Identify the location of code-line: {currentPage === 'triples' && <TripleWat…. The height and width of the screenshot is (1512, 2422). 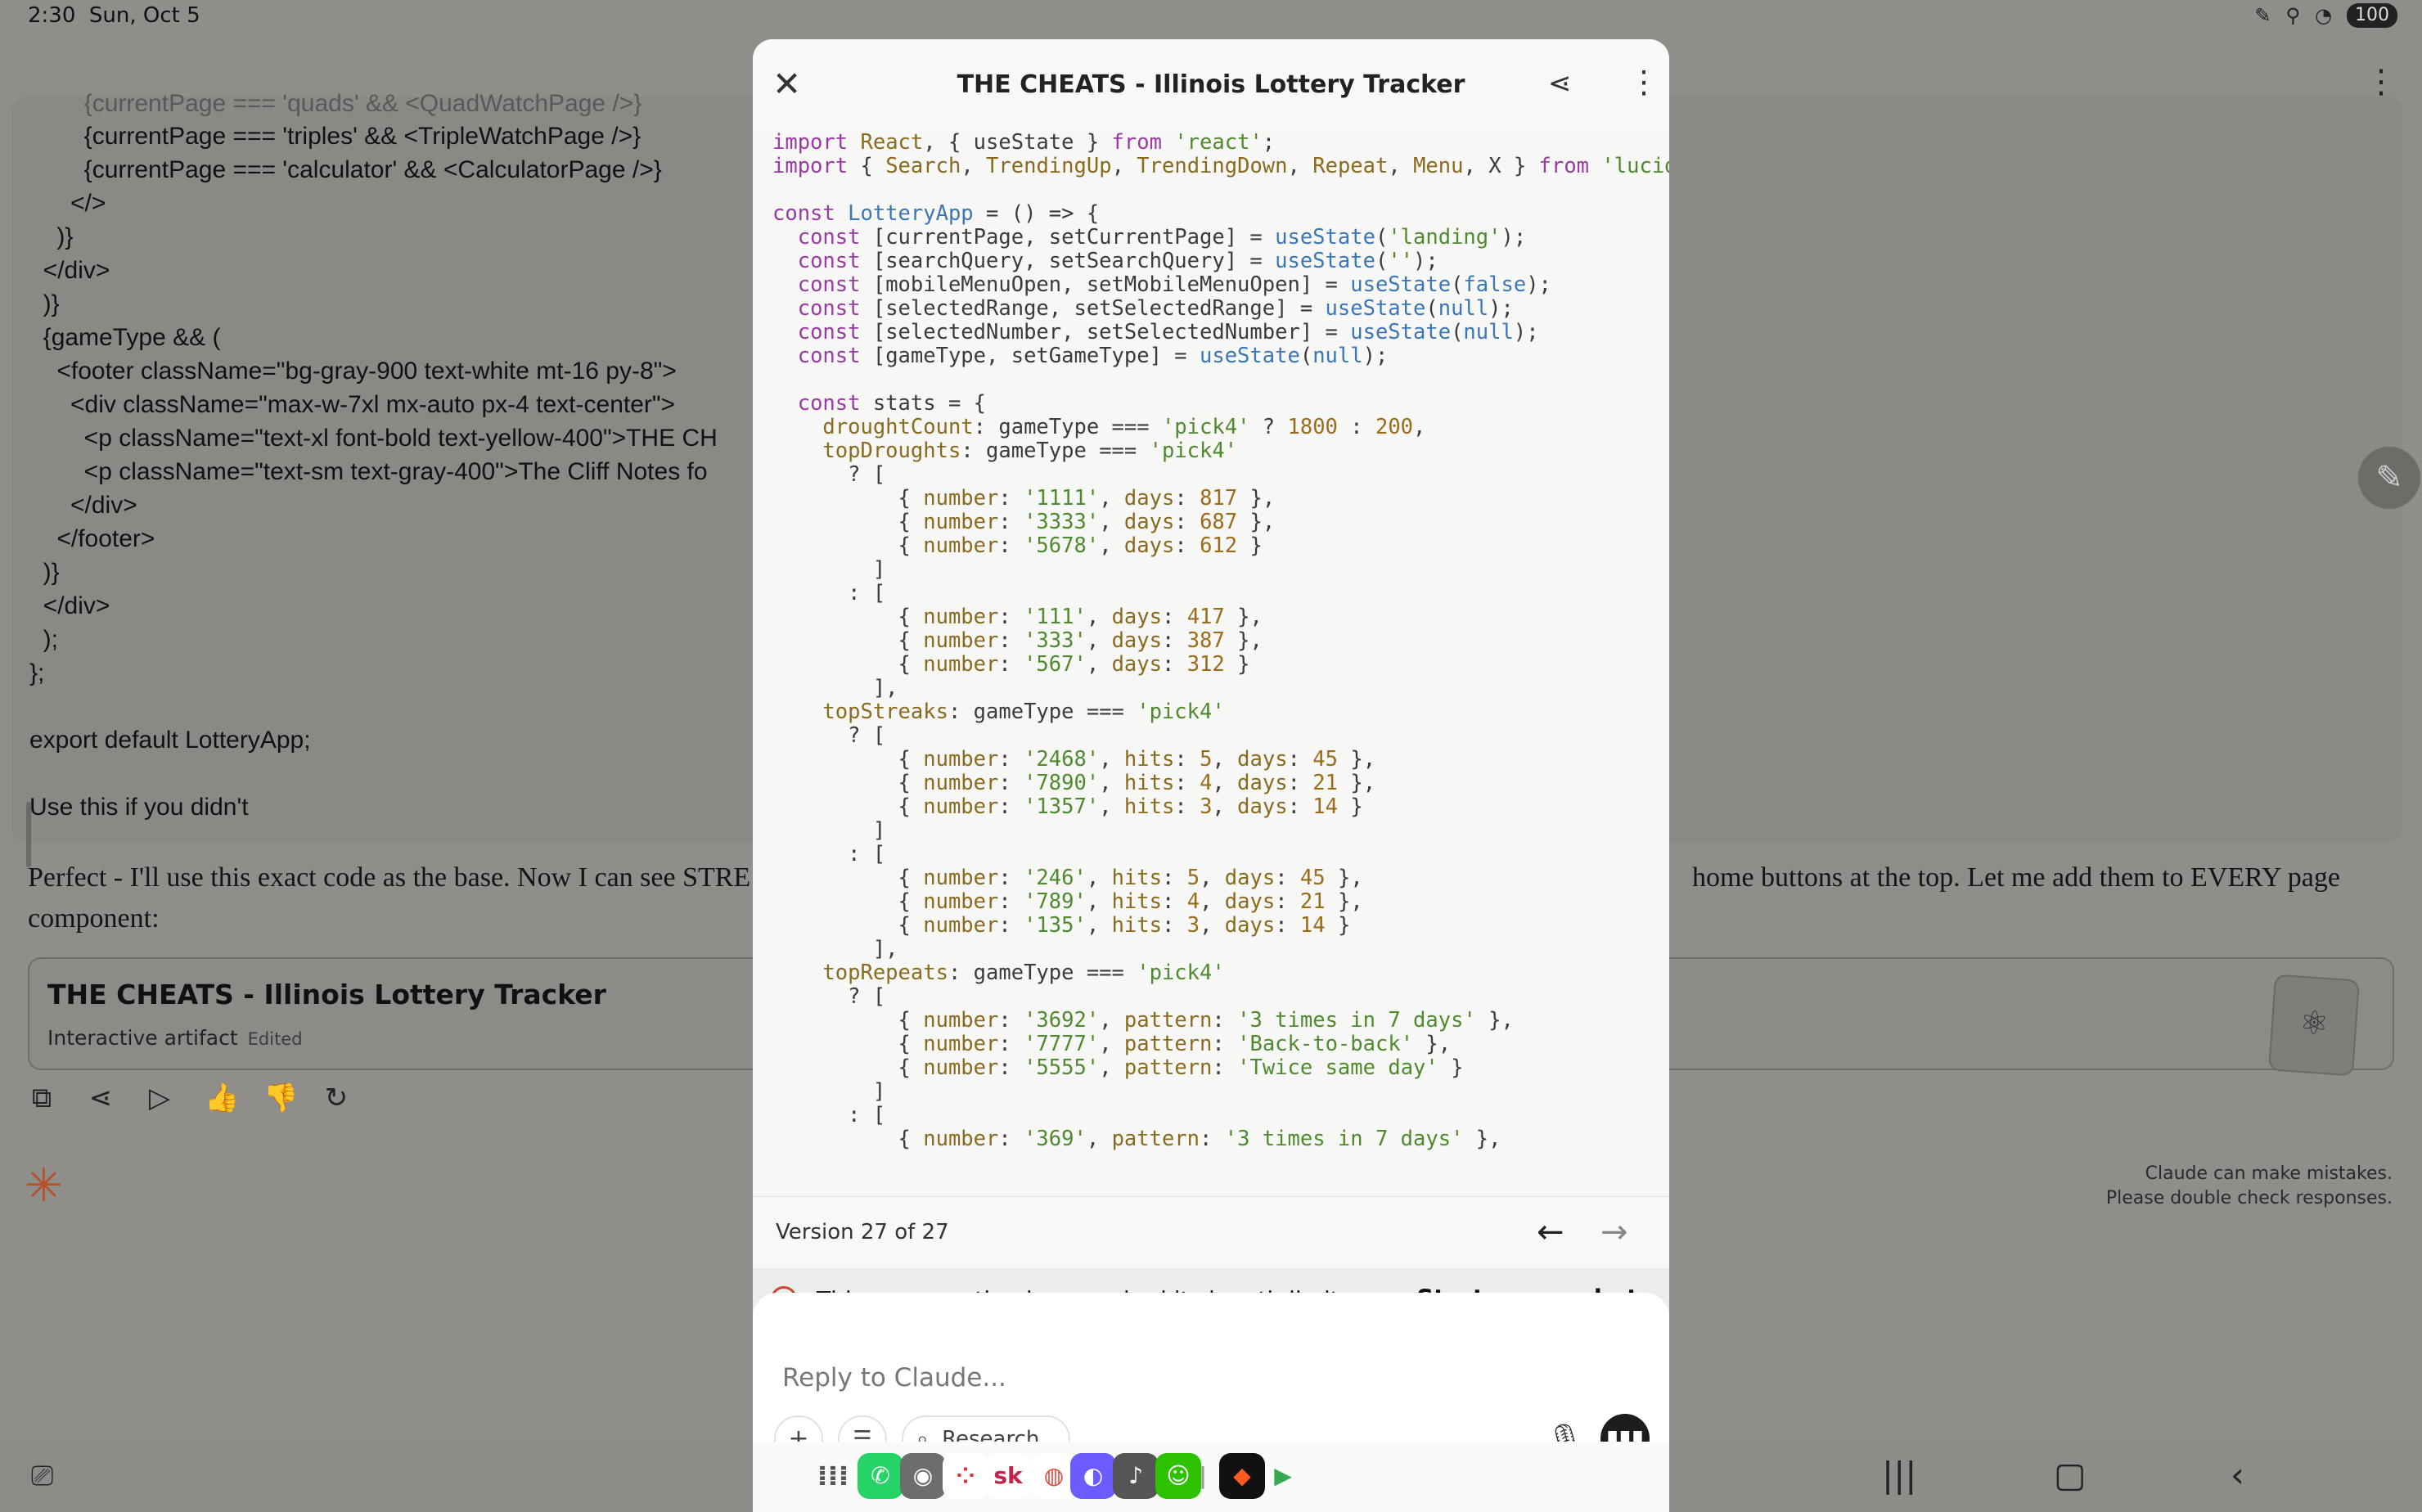
(335, 137).